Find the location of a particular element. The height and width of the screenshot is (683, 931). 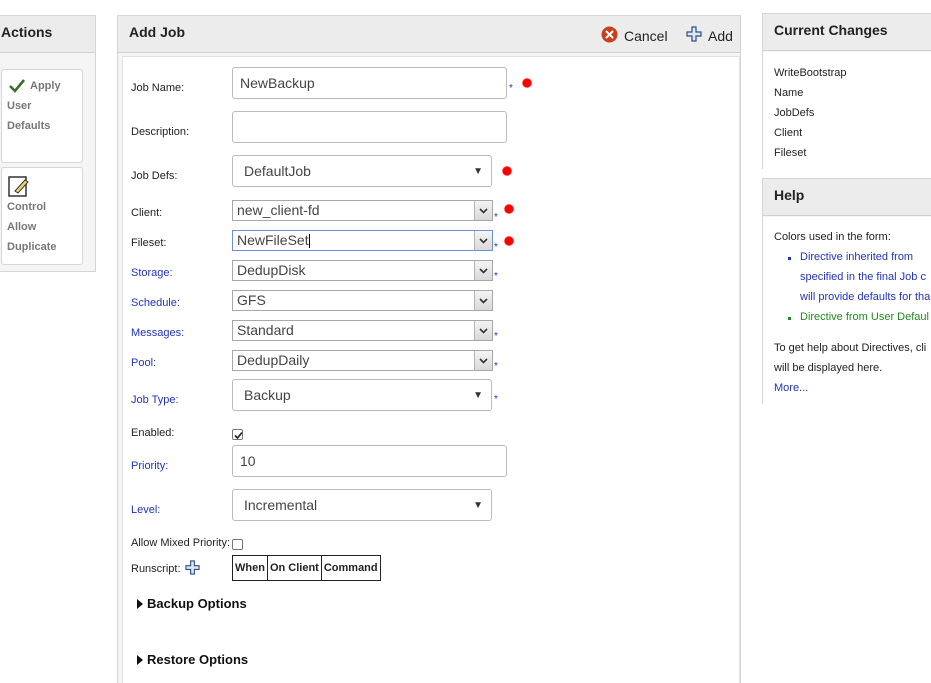

runscript-col-when: When is located at coordinates (250, 568).